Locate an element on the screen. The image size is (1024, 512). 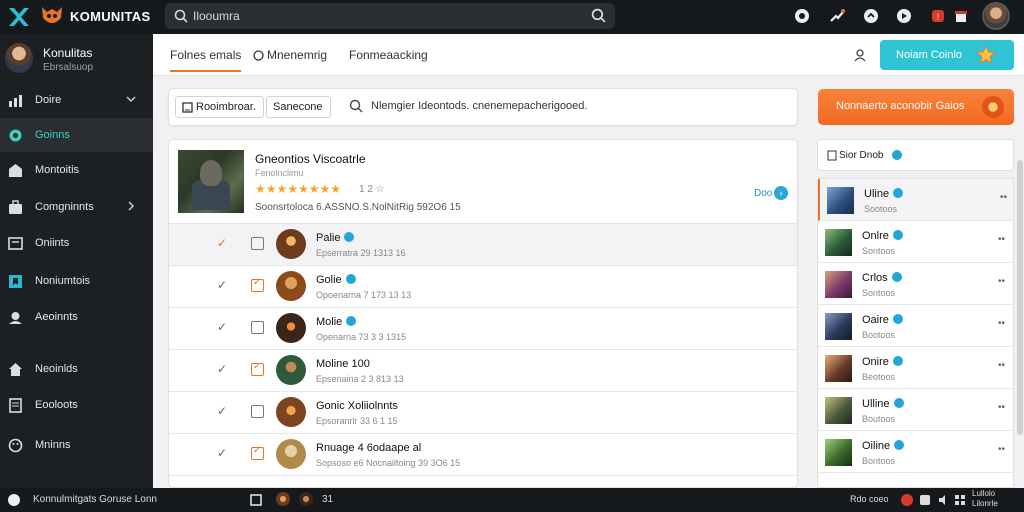
sidebar-item-label: Oniints is located at coordinates (52, 243).